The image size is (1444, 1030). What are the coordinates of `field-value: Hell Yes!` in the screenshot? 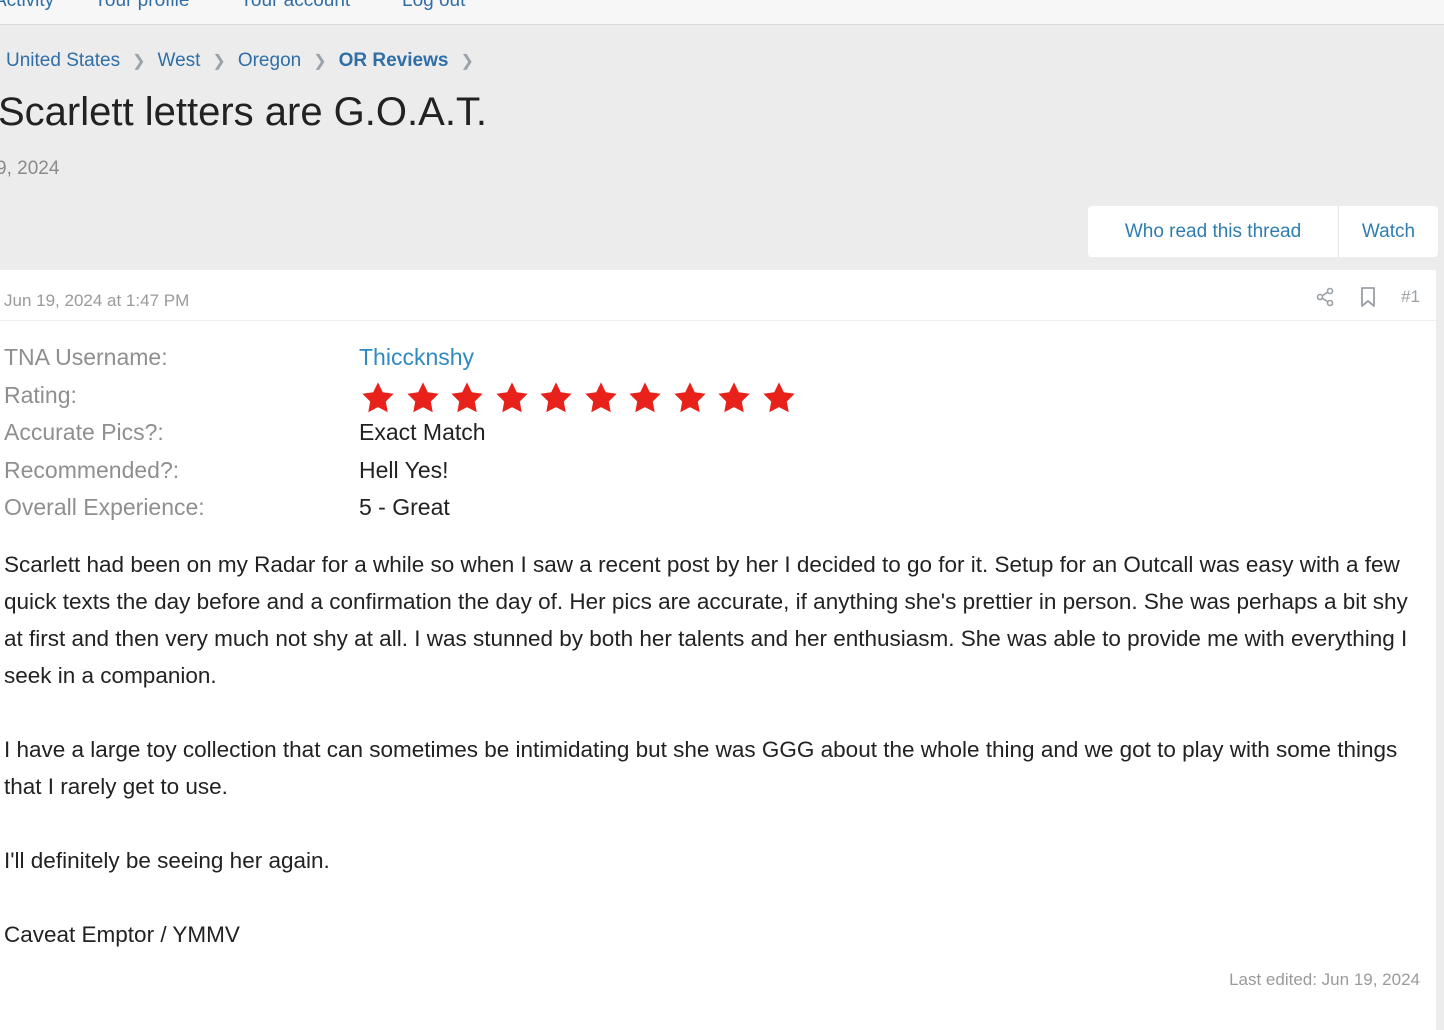 It's located at (404, 469).